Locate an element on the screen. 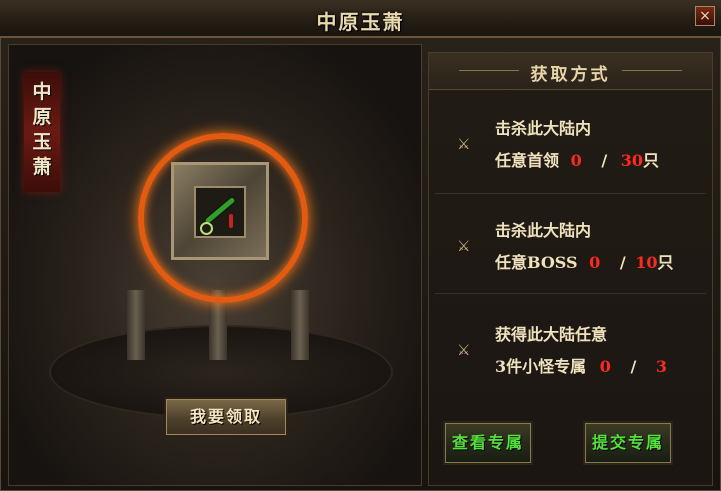 Image resolution: width=721 pixels, height=491 pixels. entry-target-count: 30 is located at coordinates (631, 160).